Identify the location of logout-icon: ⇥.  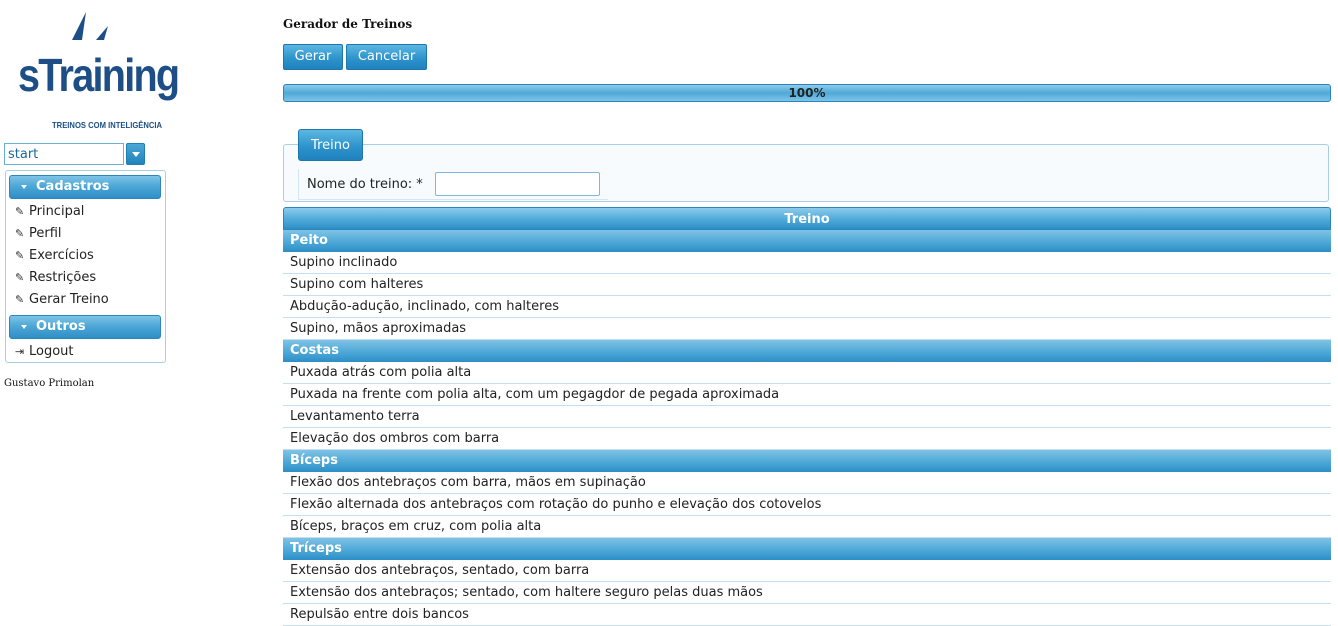
(20, 351).